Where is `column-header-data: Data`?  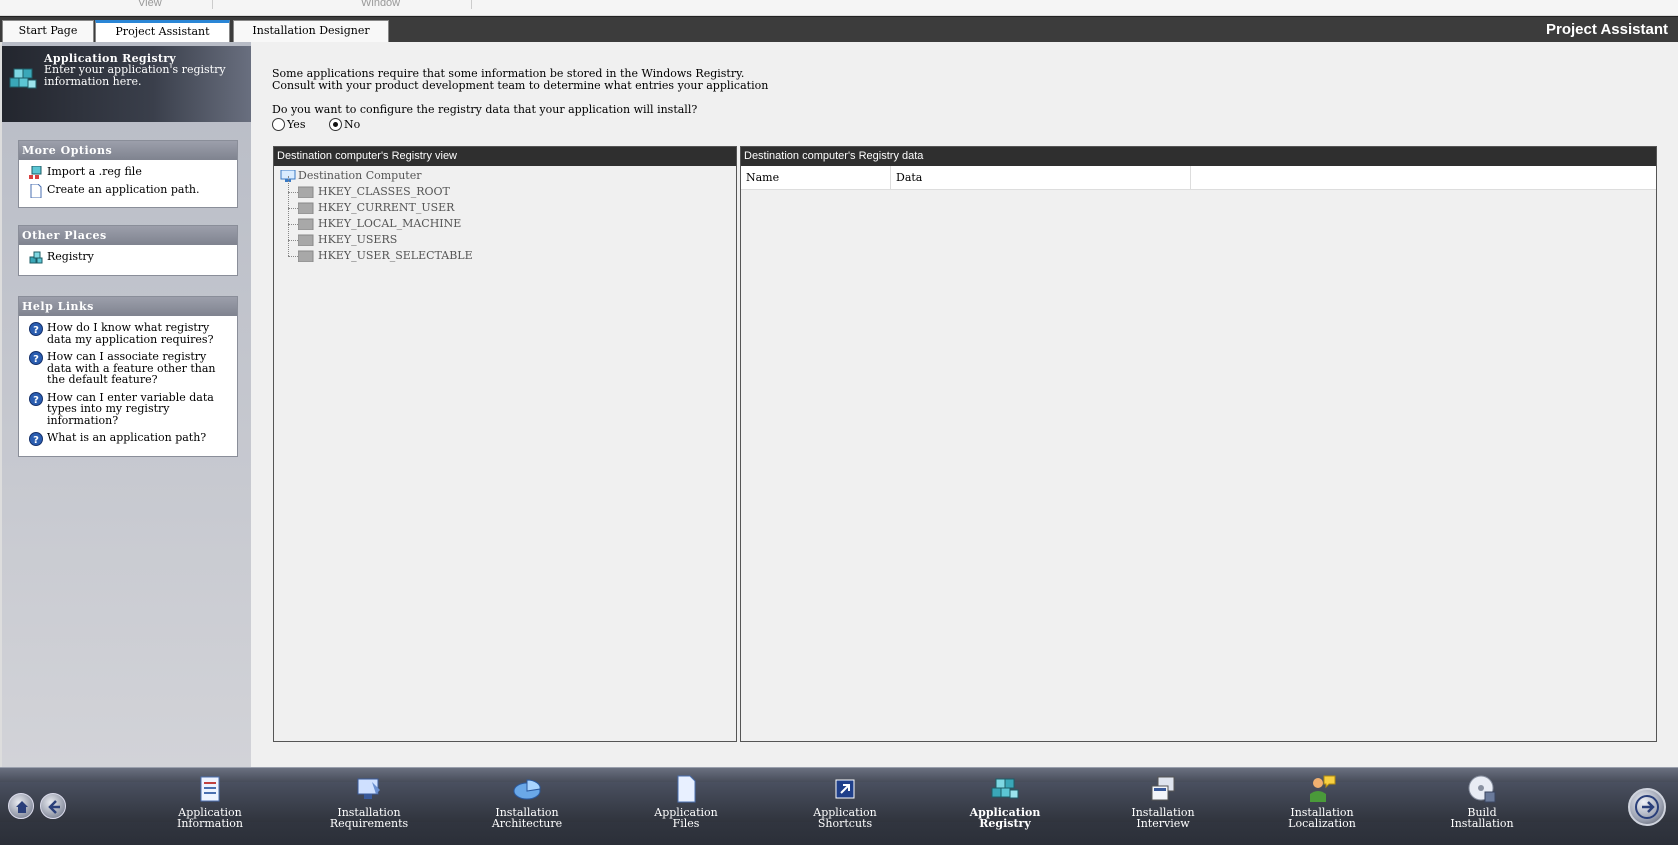
column-header-data: Data is located at coordinates (1041, 178).